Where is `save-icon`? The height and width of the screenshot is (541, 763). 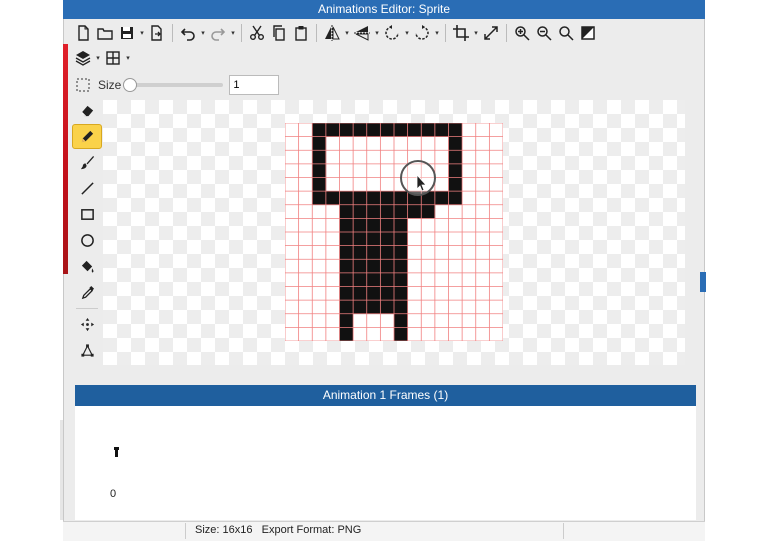 save-icon is located at coordinates (127, 33).